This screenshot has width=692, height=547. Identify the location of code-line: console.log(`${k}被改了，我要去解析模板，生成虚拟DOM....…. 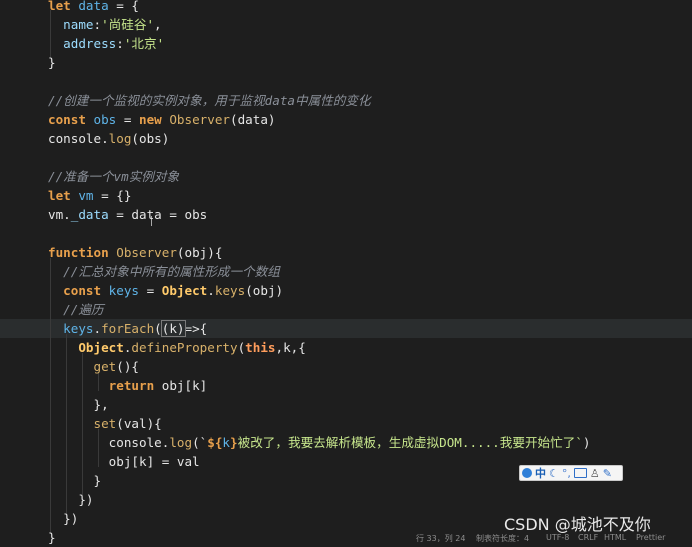
(319, 442).